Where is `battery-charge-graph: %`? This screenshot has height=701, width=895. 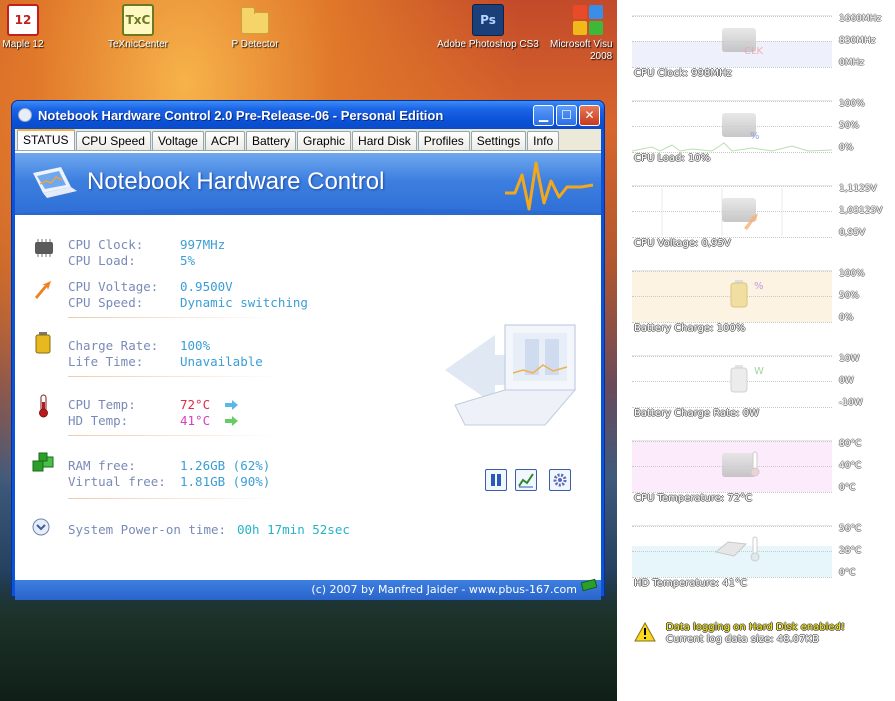
battery-charge-graph: % is located at coordinates (732, 296).